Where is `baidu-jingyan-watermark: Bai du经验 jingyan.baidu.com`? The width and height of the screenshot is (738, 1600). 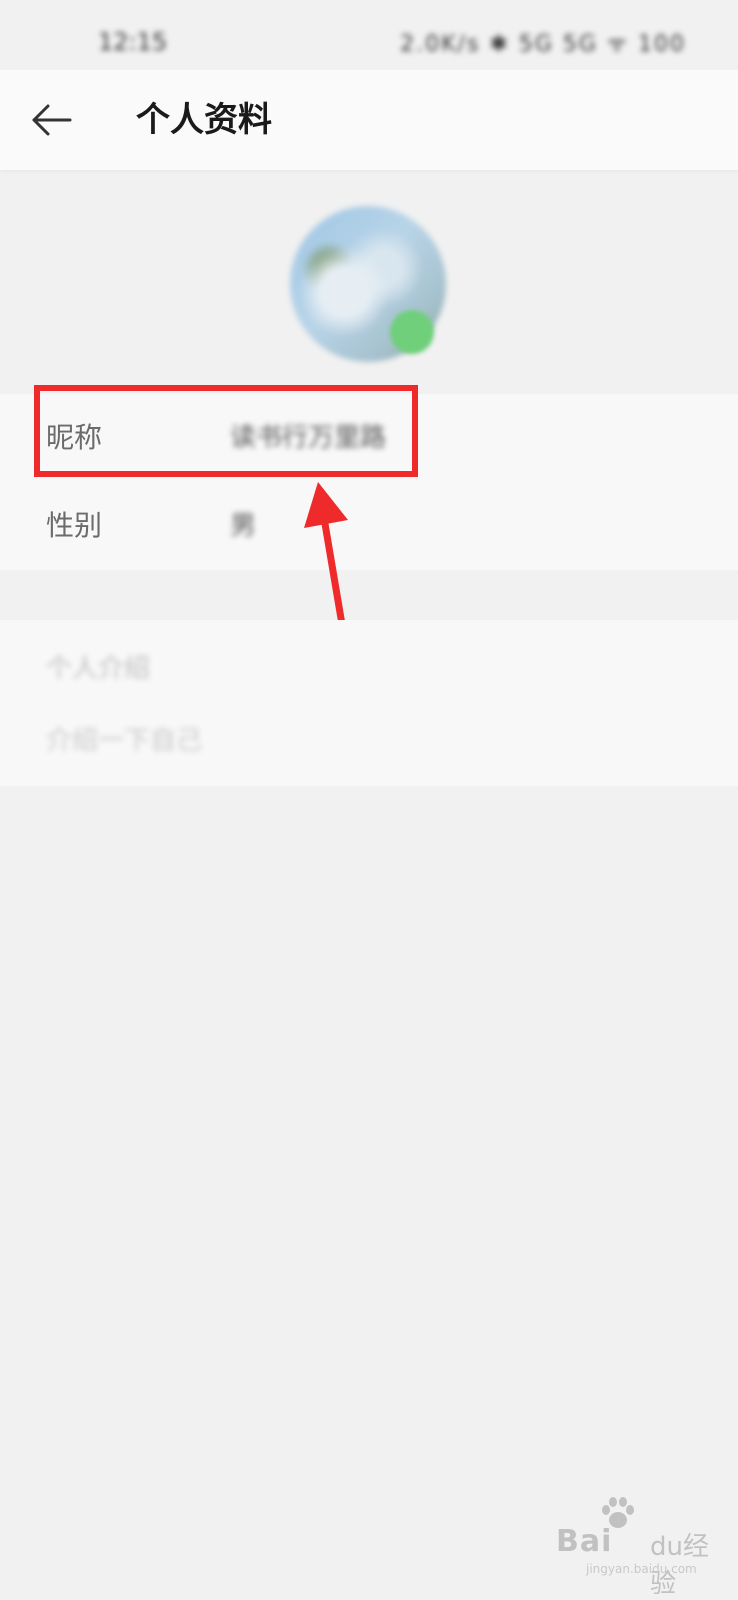
baidu-jingyan-watermark: Bai du经验 jingyan.baidu.com is located at coordinates (636, 1548).